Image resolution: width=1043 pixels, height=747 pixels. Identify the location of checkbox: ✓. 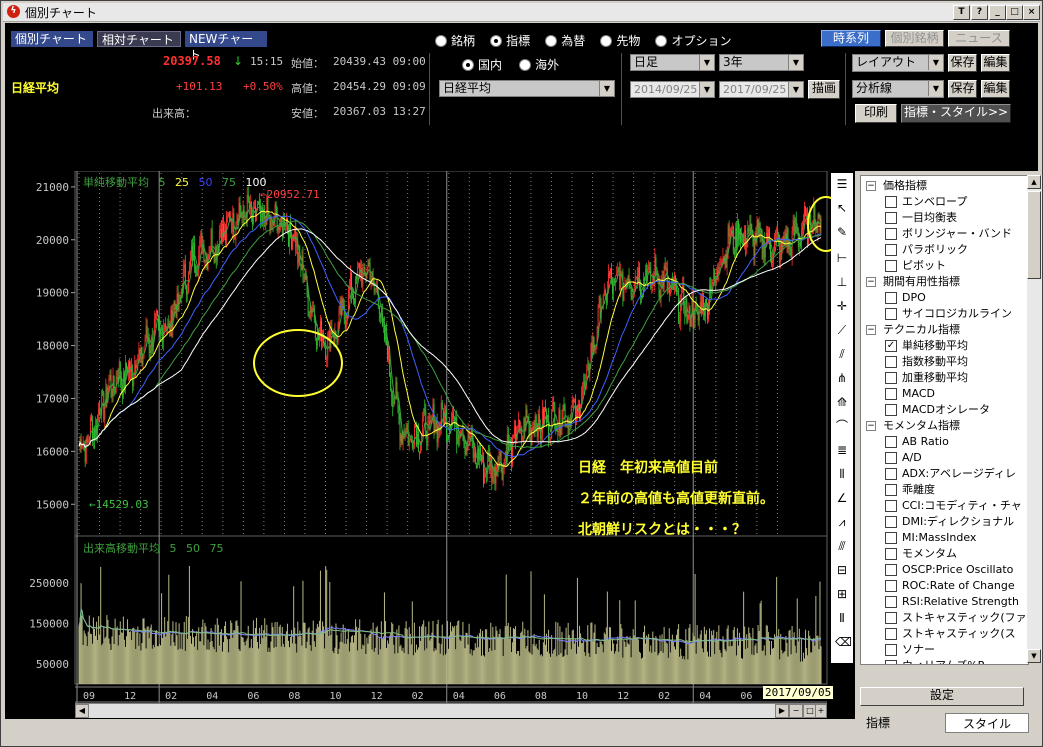
(891, 346).